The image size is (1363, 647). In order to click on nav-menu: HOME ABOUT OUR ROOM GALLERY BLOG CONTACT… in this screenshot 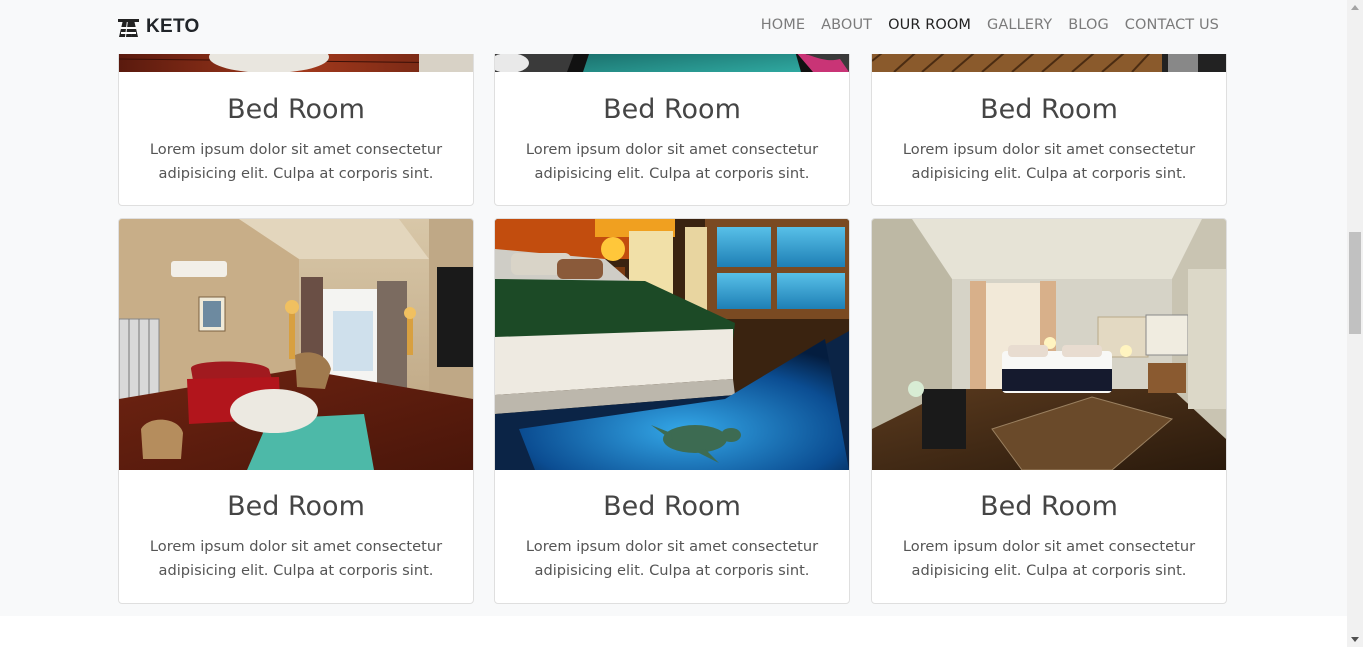, I will do `click(990, 25)`.